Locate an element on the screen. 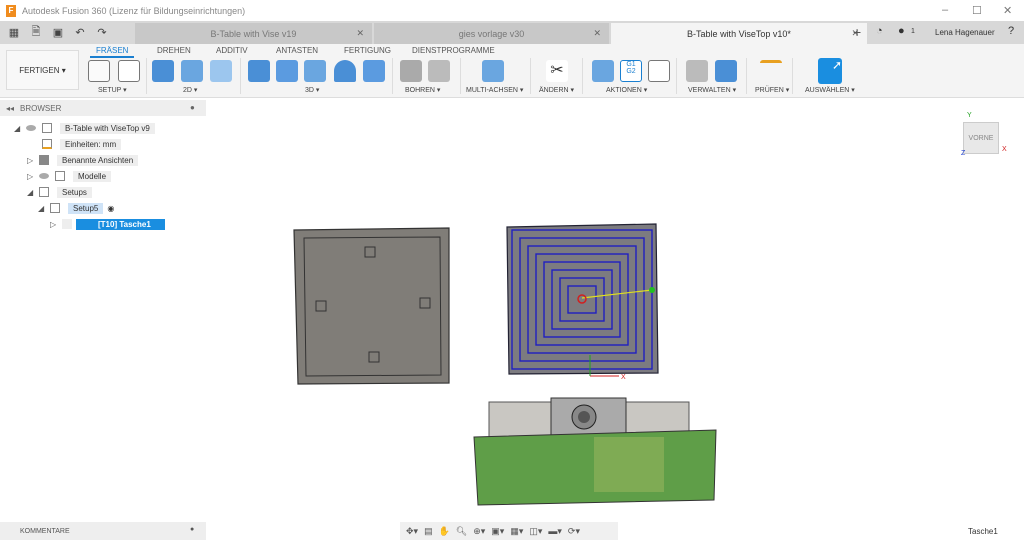 This screenshot has width=1024, height=543. maximize-button: ☐ is located at coordinates (977, 10).